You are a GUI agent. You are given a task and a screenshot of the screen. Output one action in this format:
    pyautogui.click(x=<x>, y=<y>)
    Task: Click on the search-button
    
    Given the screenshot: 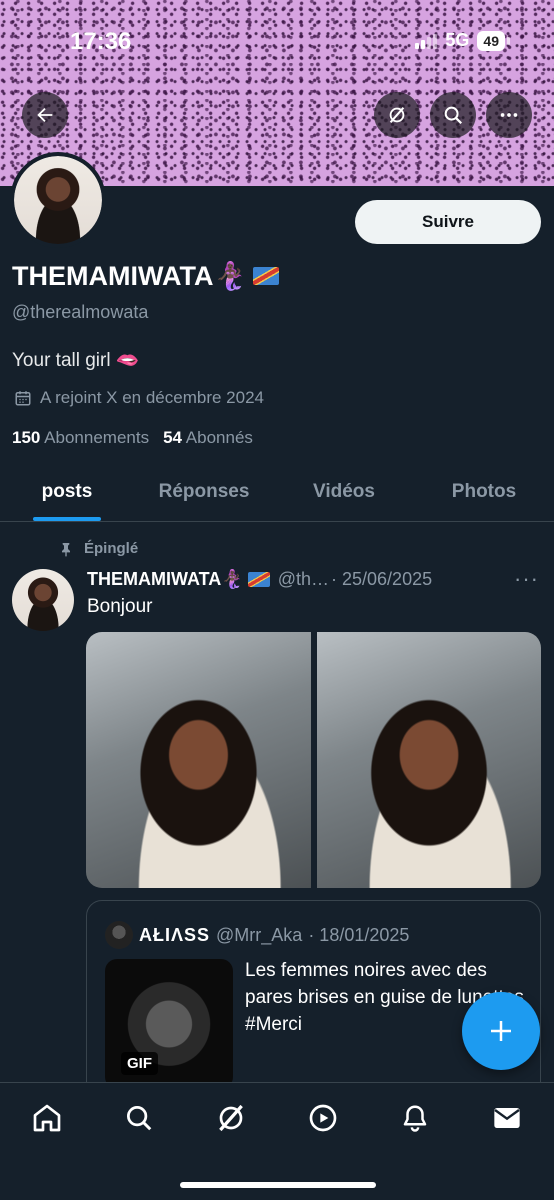 What is the action you would take?
    pyautogui.click(x=453, y=115)
    